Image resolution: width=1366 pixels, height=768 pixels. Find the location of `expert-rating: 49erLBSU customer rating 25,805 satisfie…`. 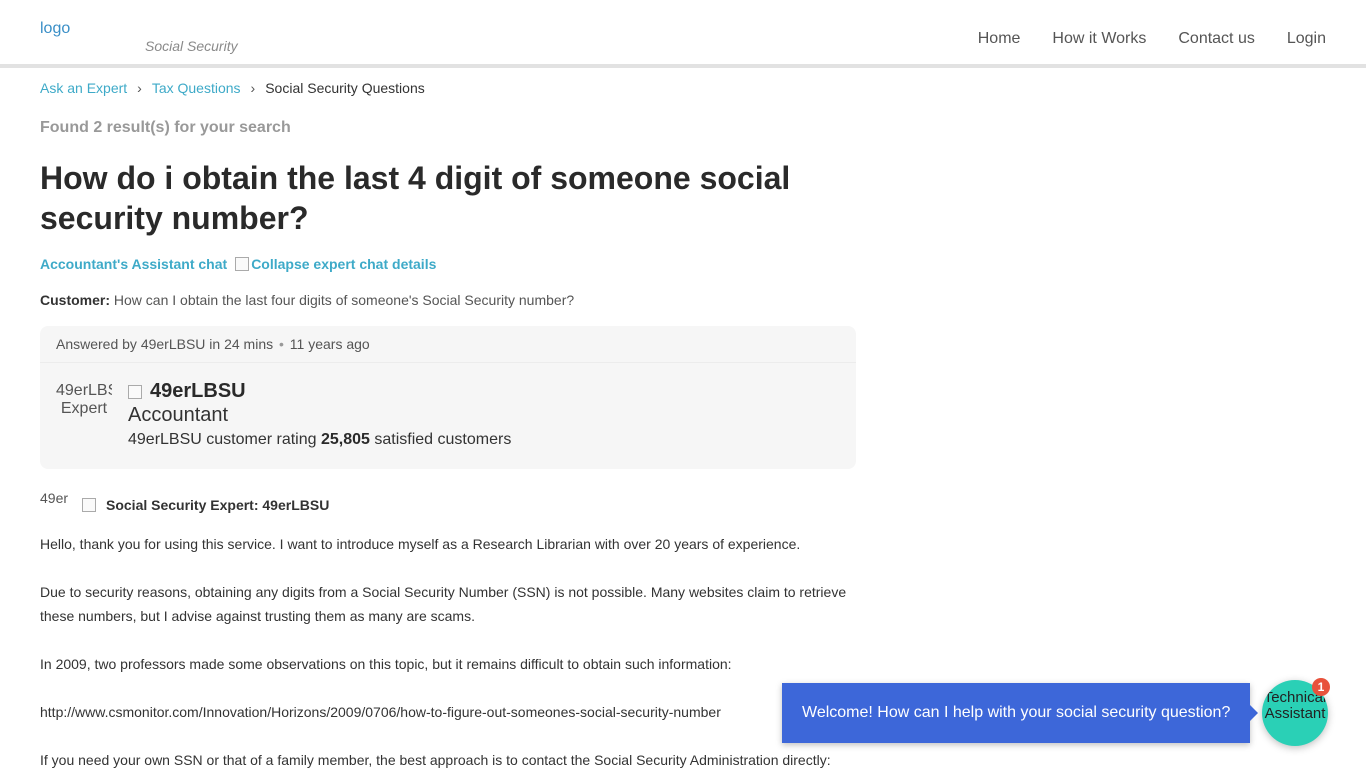

expert-rating: 49erLBSU customer rating 25,805 satisfie… is located at coordinates (319, 440).